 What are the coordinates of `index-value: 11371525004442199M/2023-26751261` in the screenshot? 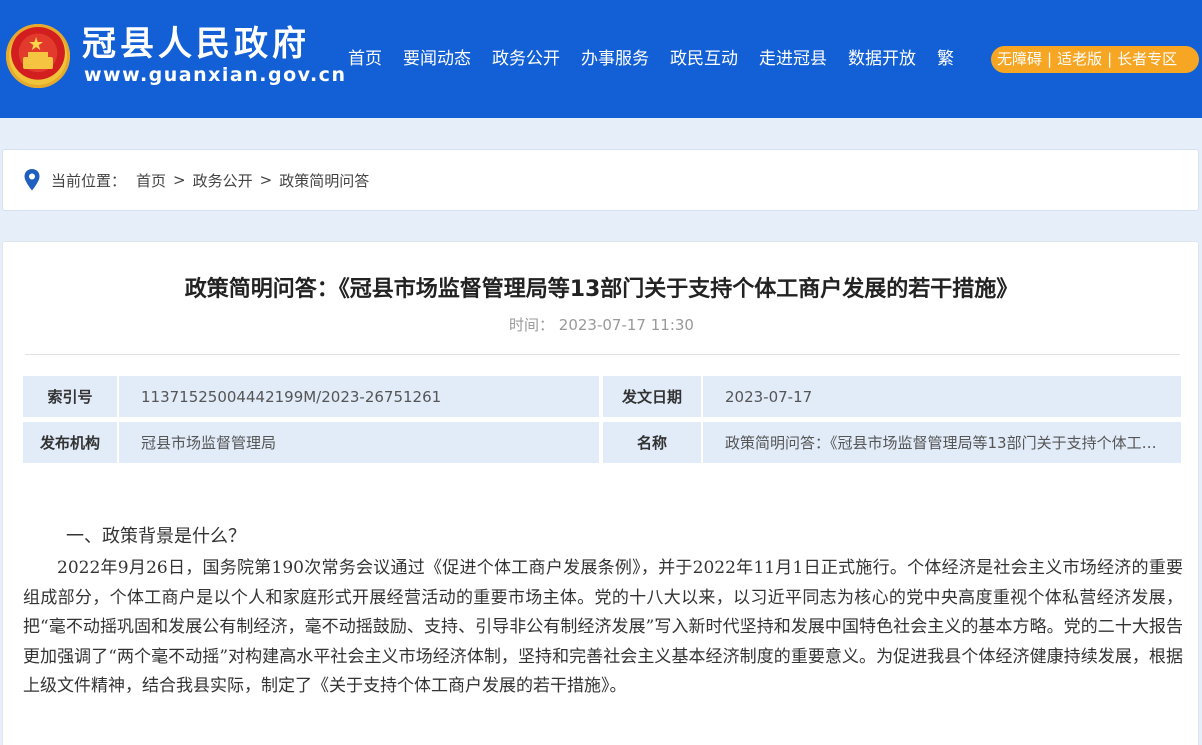 It's located at (359, 396).